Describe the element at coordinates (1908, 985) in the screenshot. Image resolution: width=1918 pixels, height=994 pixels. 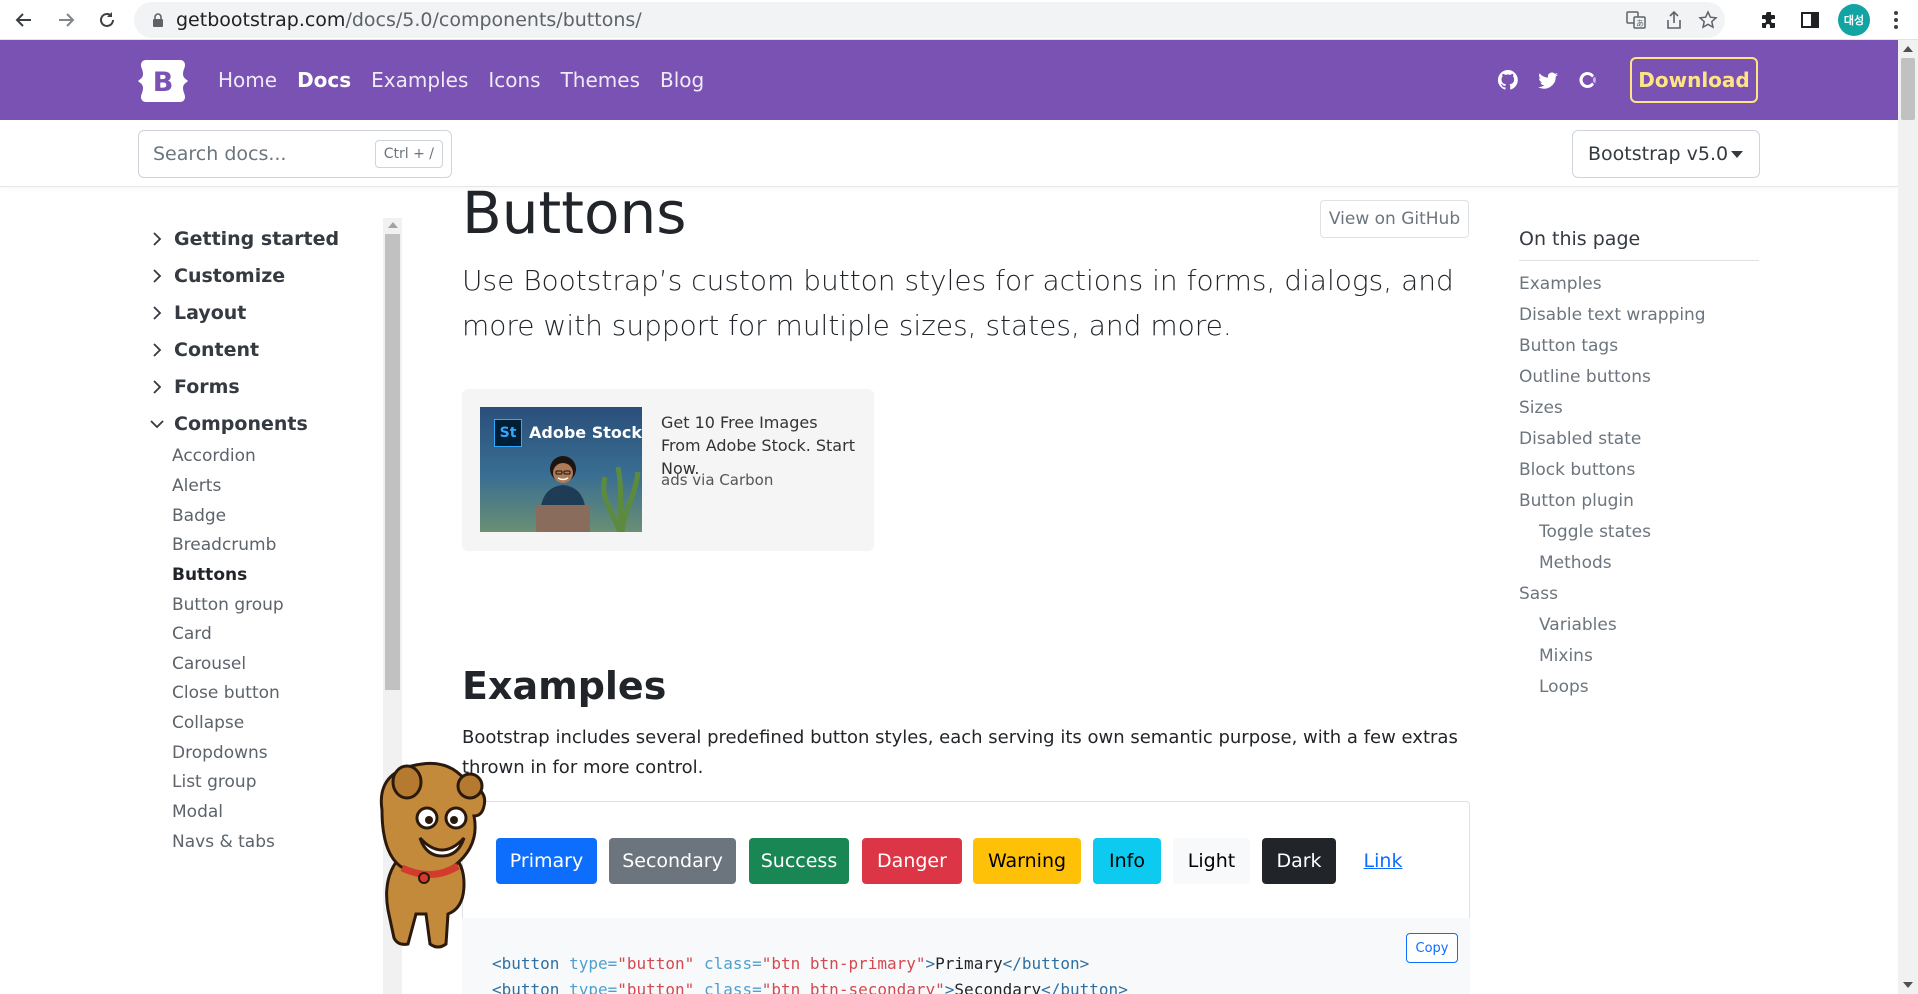
I see `scroll-down-icon` at that location.